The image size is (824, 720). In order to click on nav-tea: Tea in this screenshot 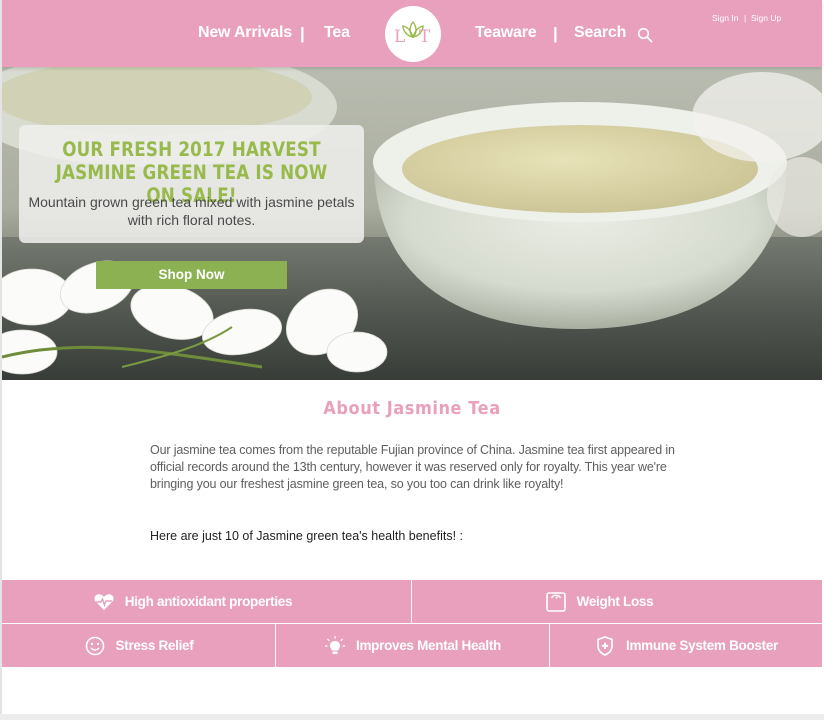, I will do `click(337, 35)`.